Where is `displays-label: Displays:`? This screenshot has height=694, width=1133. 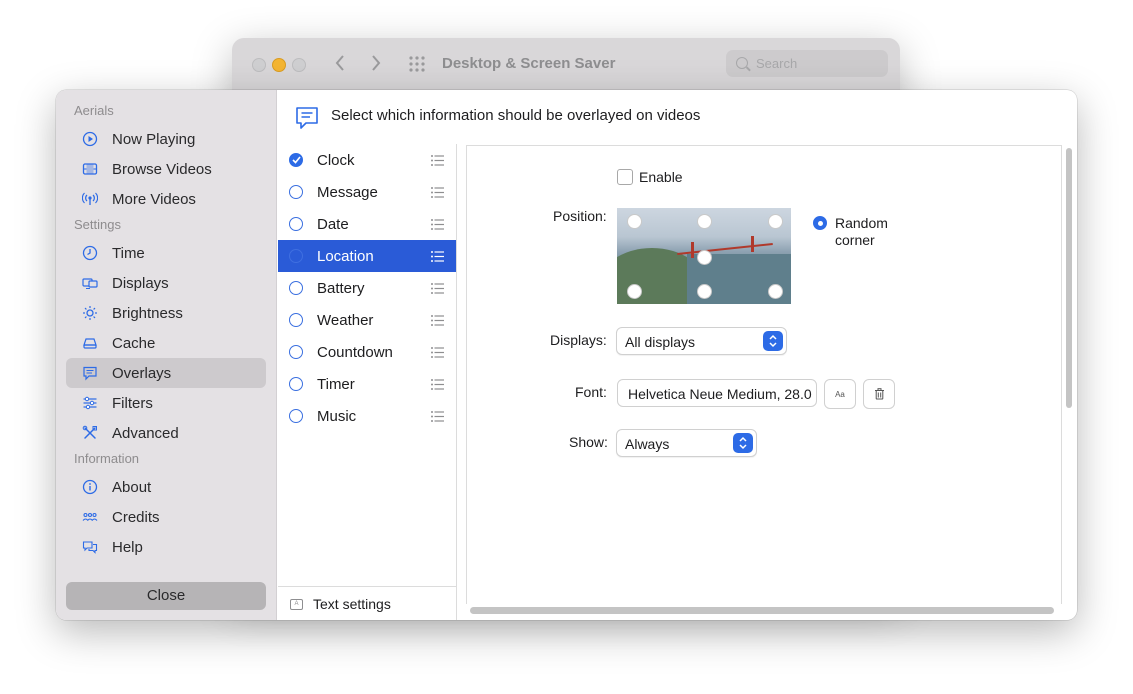
displays-label: Displays: is located at coordinates (578, 340).